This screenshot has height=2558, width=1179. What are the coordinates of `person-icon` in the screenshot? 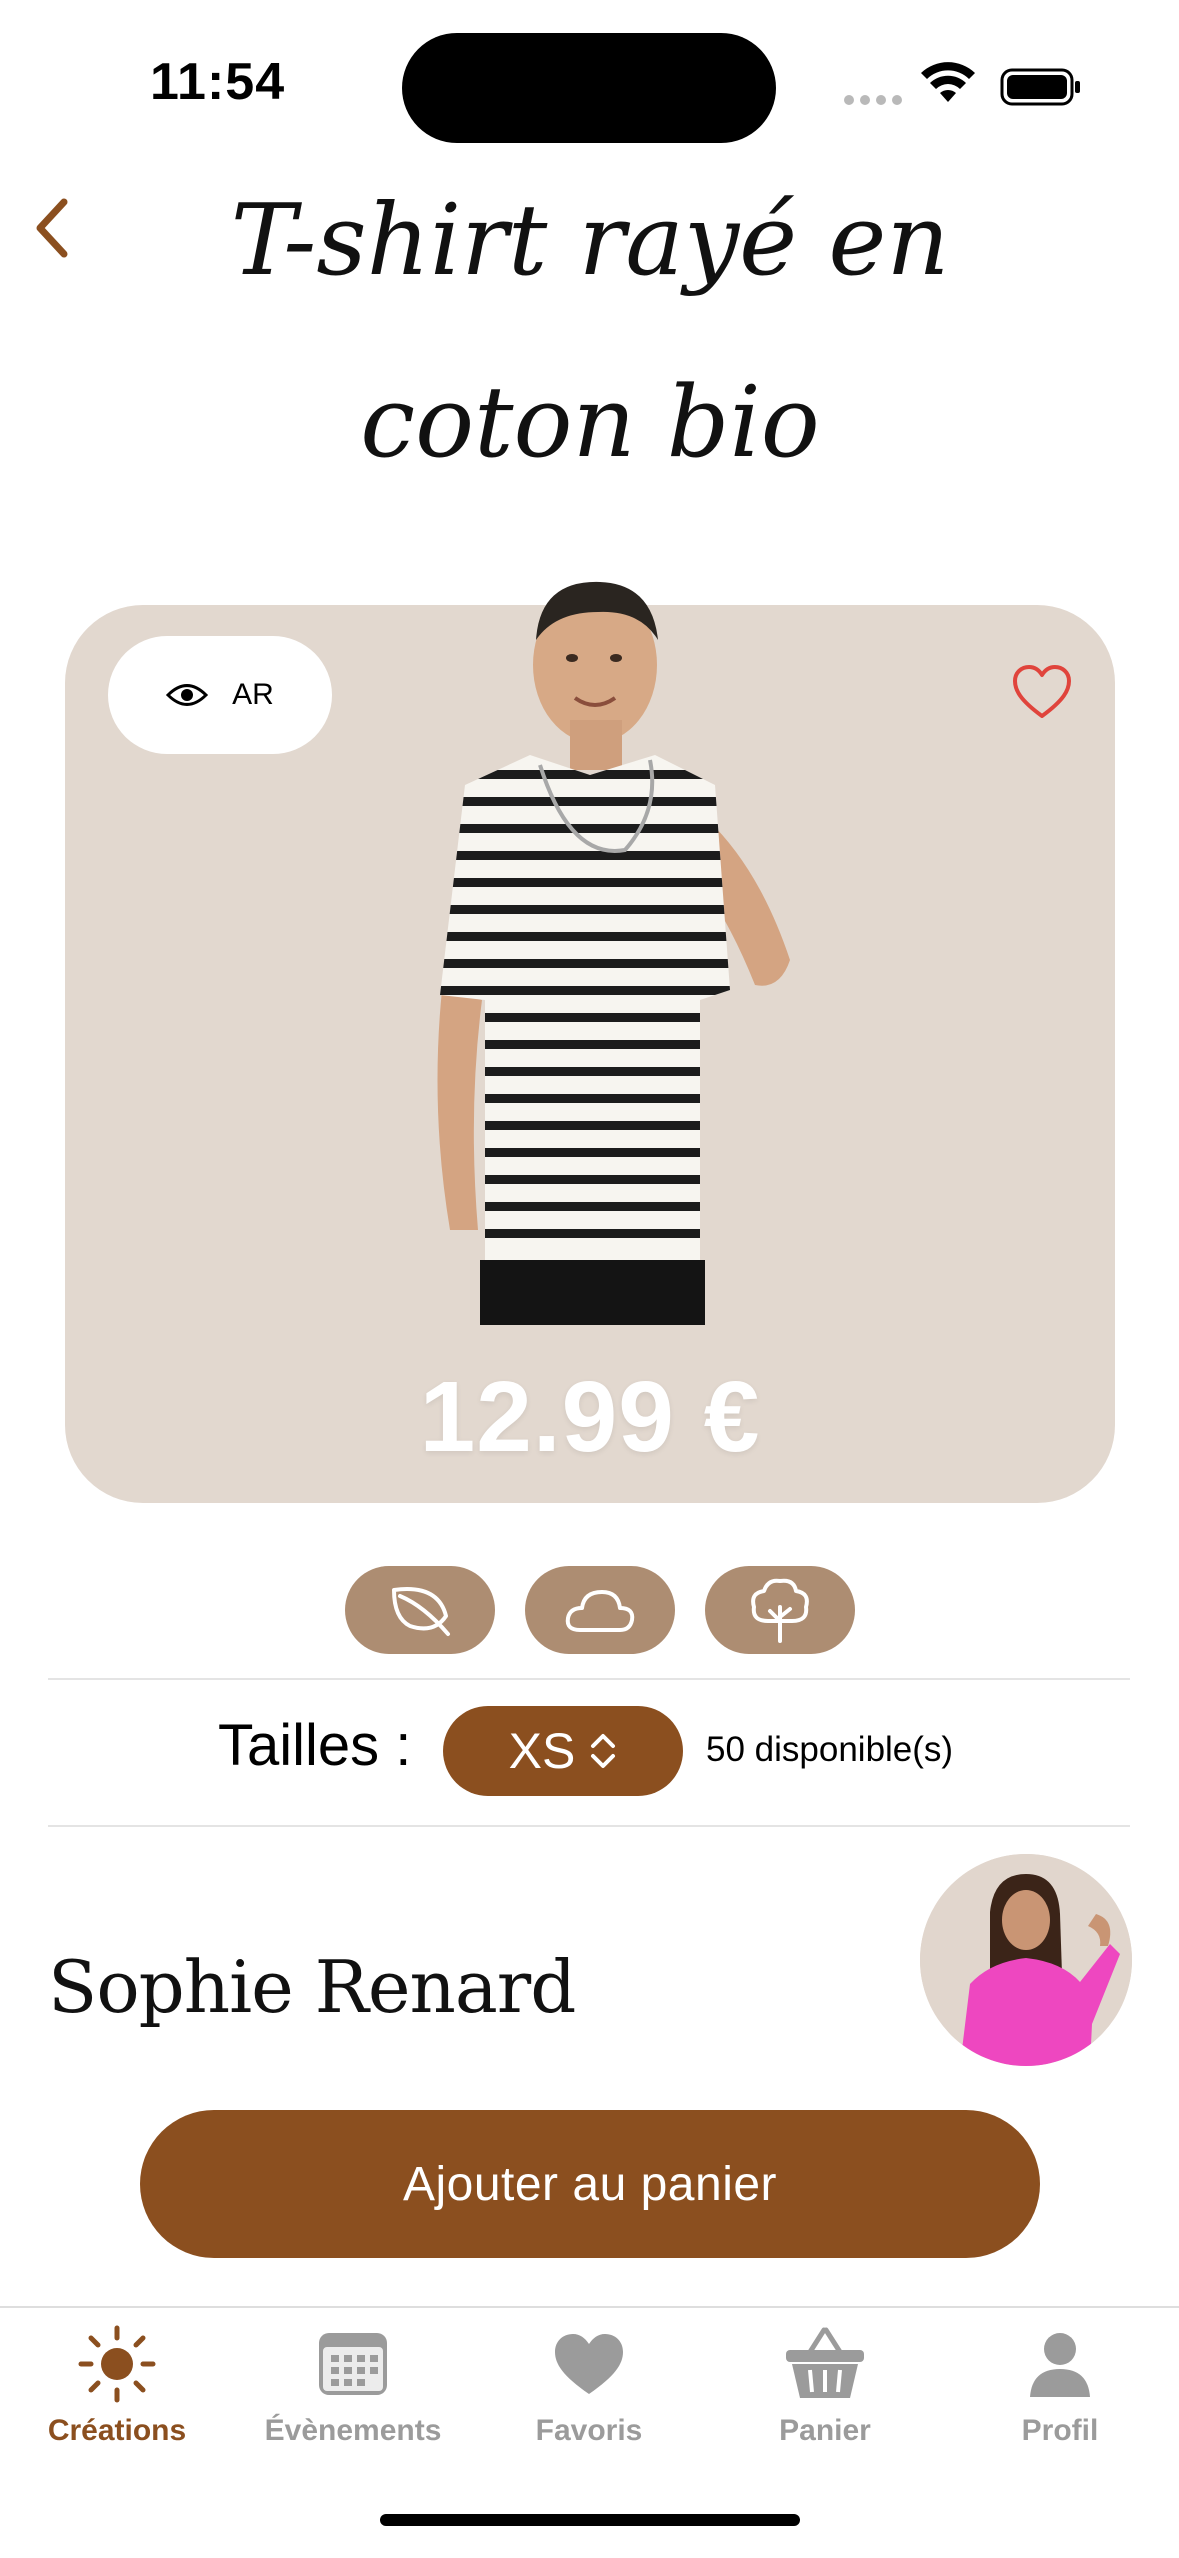 It's located at (1060, 2365).